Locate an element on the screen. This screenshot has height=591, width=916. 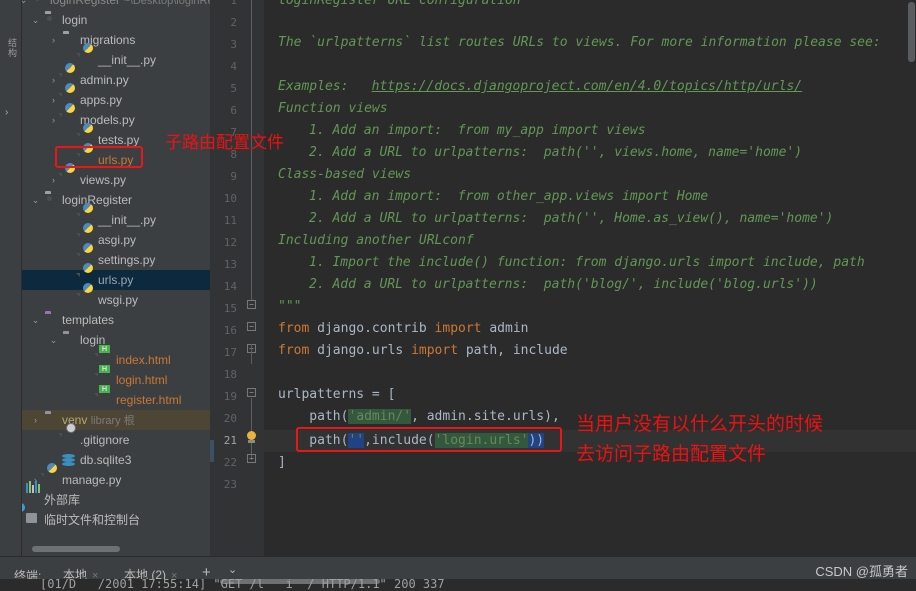
tree-row-models-py: › models.py is located at coordinates (116, 120).